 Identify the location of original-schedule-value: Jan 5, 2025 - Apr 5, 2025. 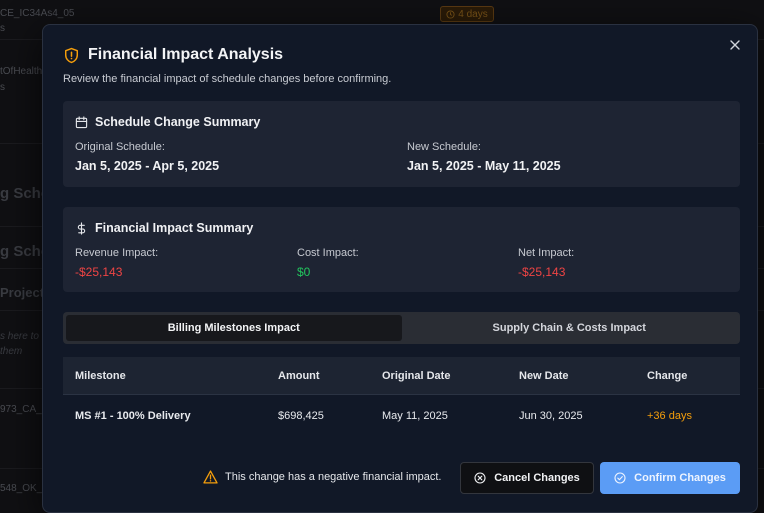
(147, 166).